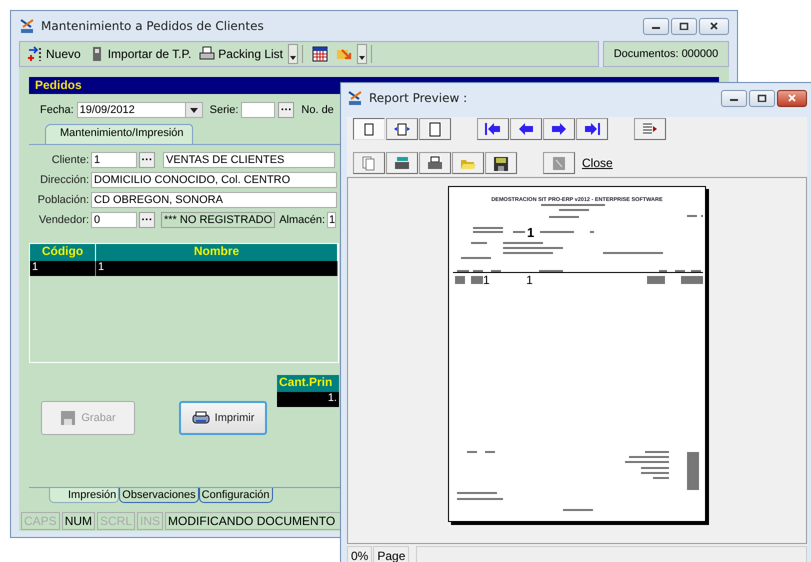 Image resolution: width=811 pixels, height=562 pixels. What do you see at coordinates (418, 98) in the screenshot?
I see `window-title: Report Preview :` at bounding box center [418, 98].